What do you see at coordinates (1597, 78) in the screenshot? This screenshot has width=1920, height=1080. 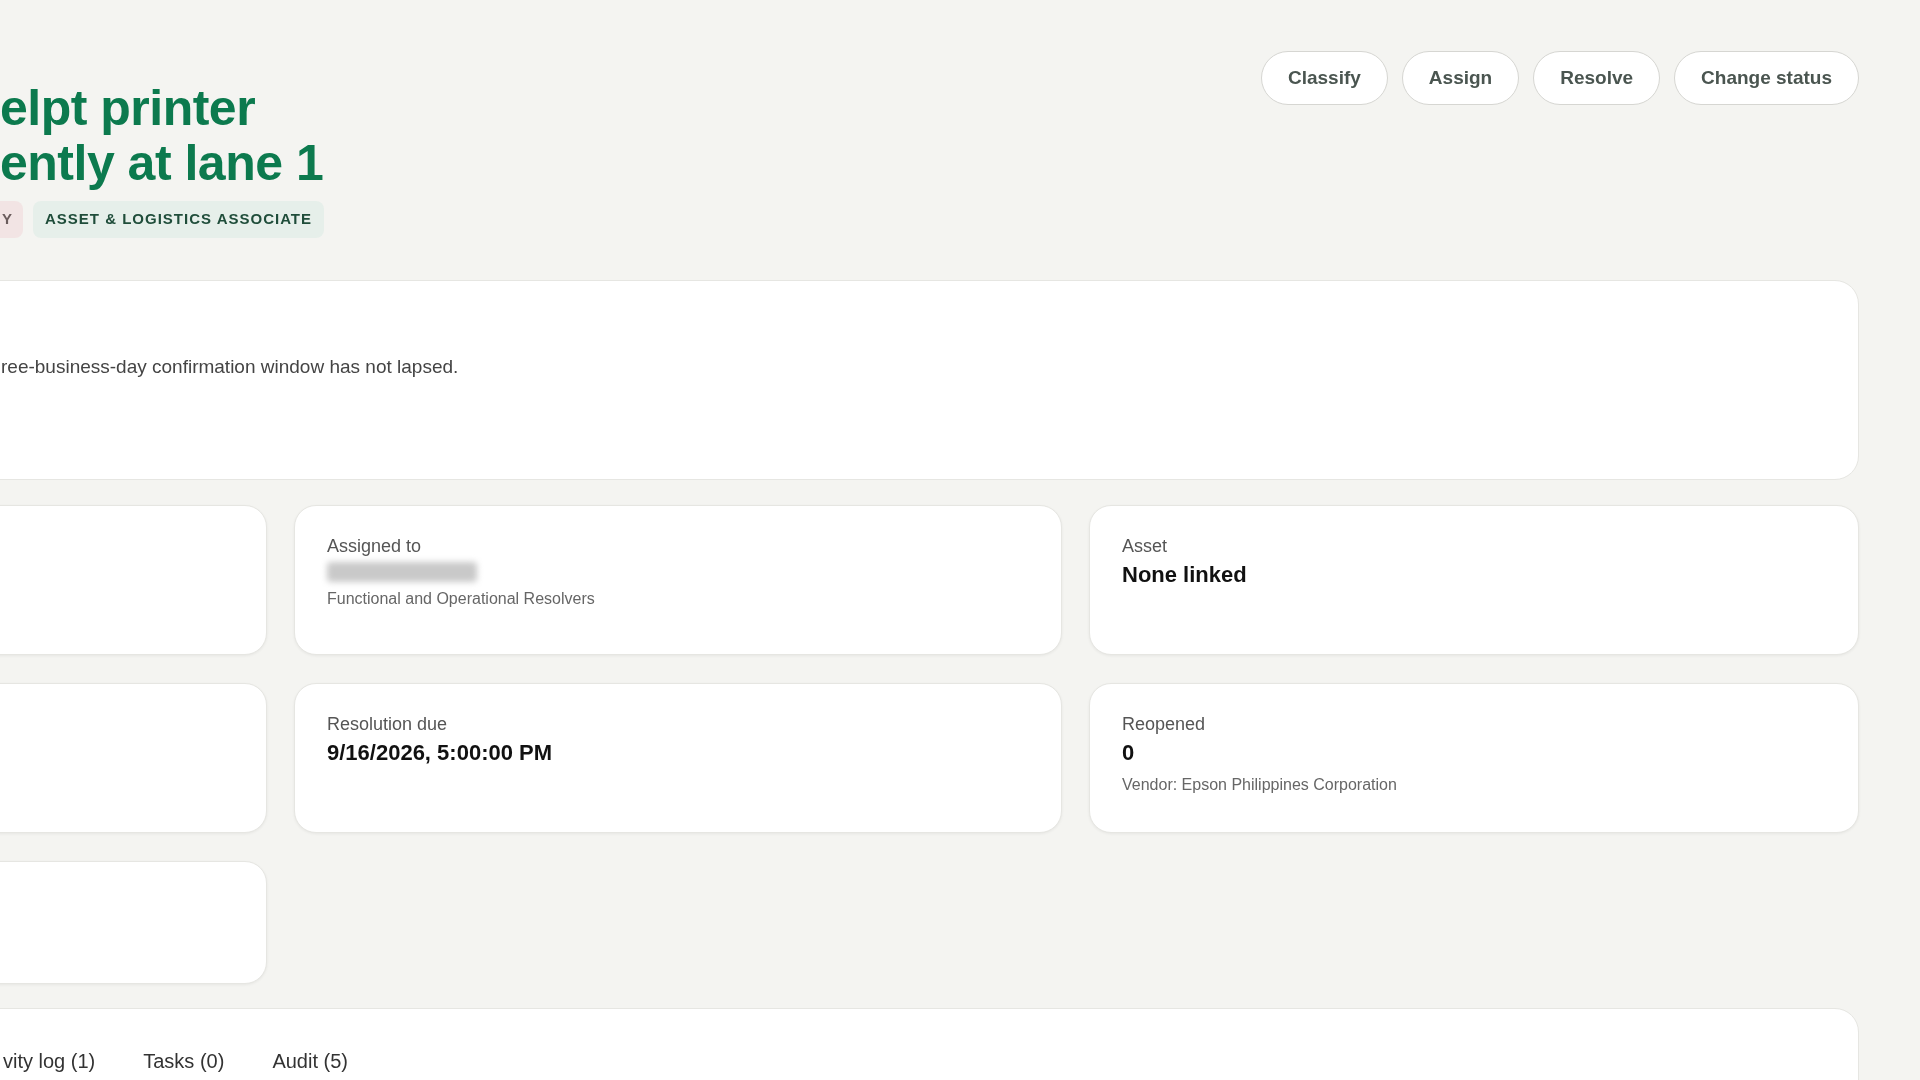 I see `action-button: Resolve` at bounding box center [1597, 78].